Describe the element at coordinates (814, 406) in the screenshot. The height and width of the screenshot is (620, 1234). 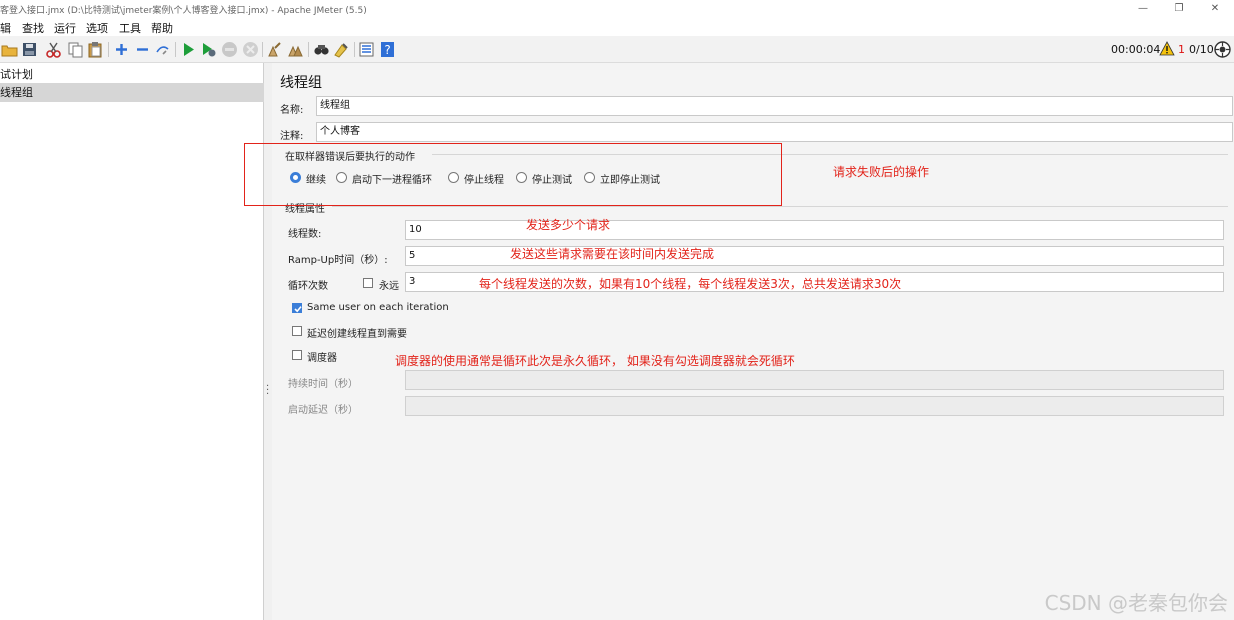
I see `startup-delay-input` at that location.